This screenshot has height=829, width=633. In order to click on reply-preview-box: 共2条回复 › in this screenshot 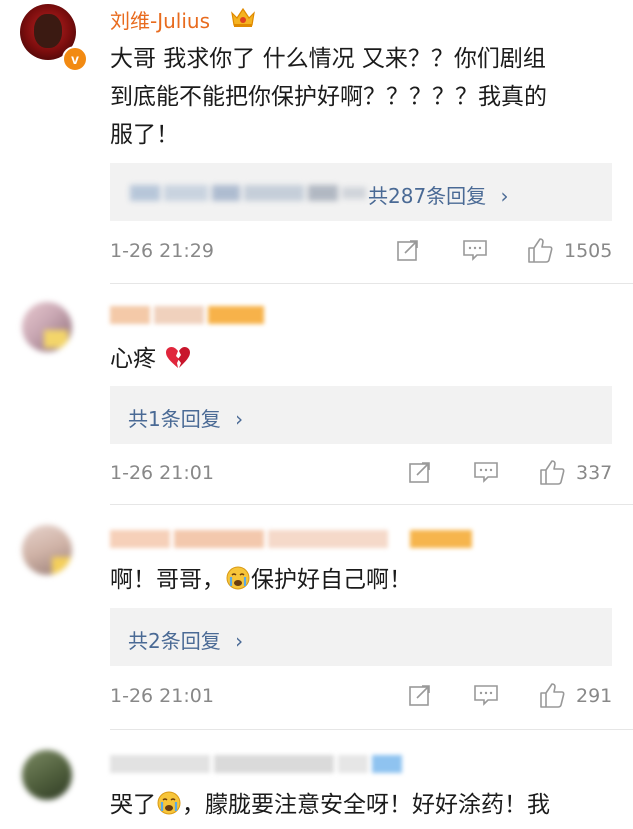, I will do `click(361, 637)`.